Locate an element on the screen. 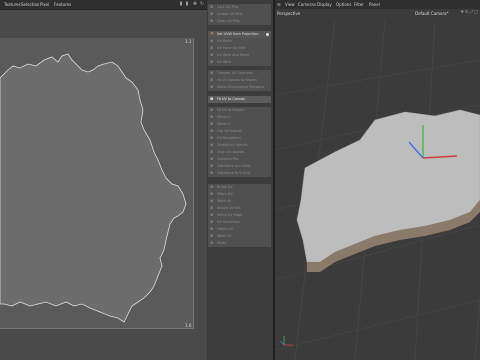  command-button: ▪ Distribute to V Grid is located at coordinates (239, 173).